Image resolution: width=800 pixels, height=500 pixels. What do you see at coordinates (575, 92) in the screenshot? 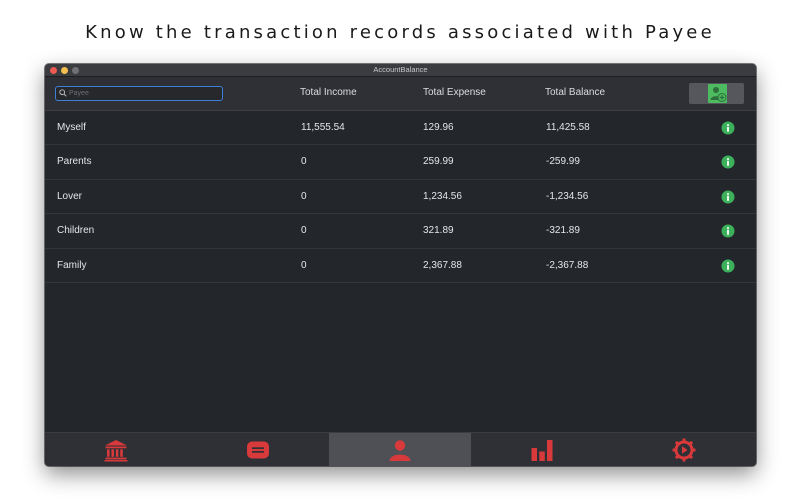
I see `column-header-balance: Total Balance` at bounding box center [575, 92].